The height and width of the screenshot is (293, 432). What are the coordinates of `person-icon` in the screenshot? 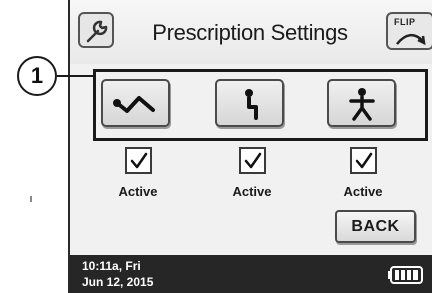 It's located at (362, 104).